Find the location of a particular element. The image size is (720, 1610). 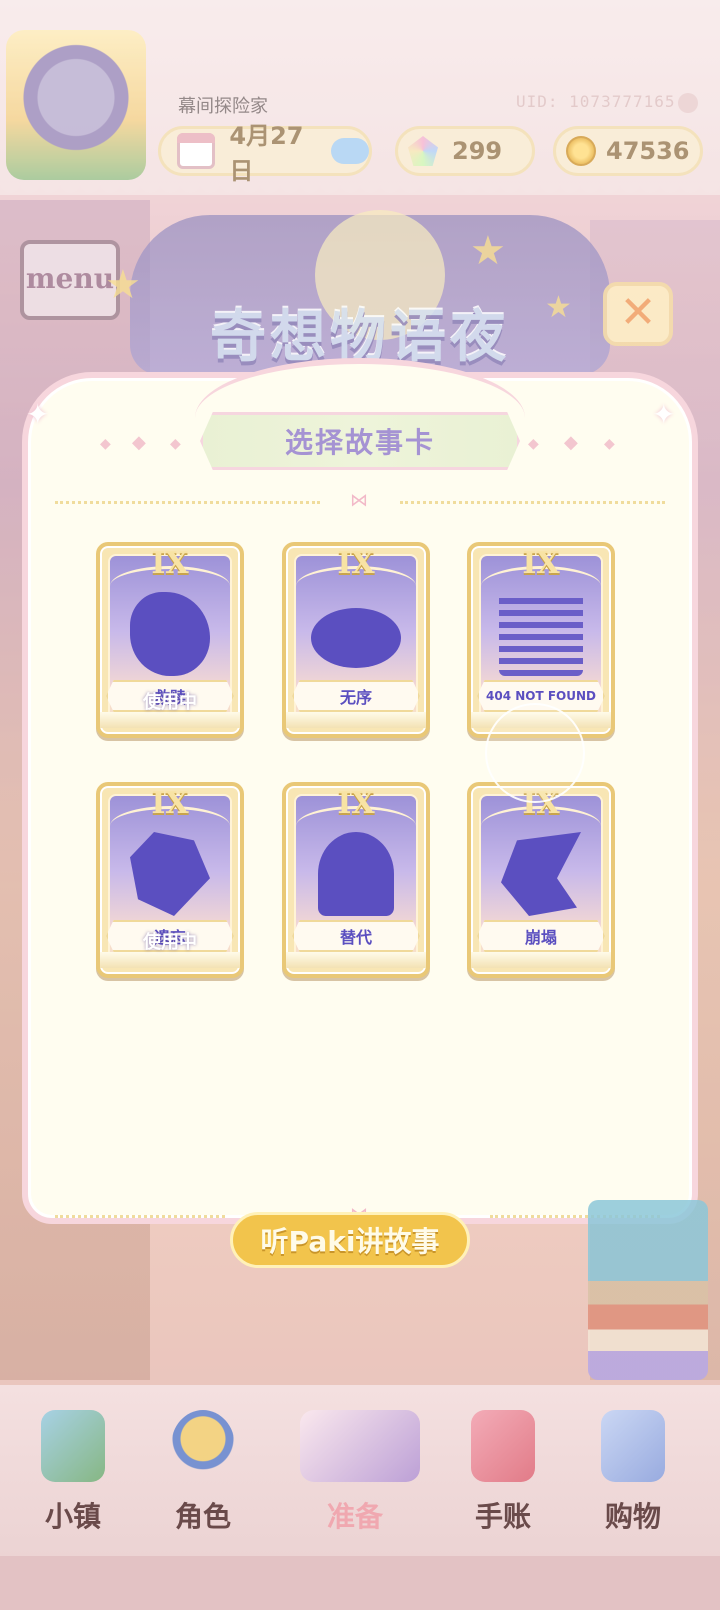

card-label: 崩塌 is located at coordinates (541, 936).